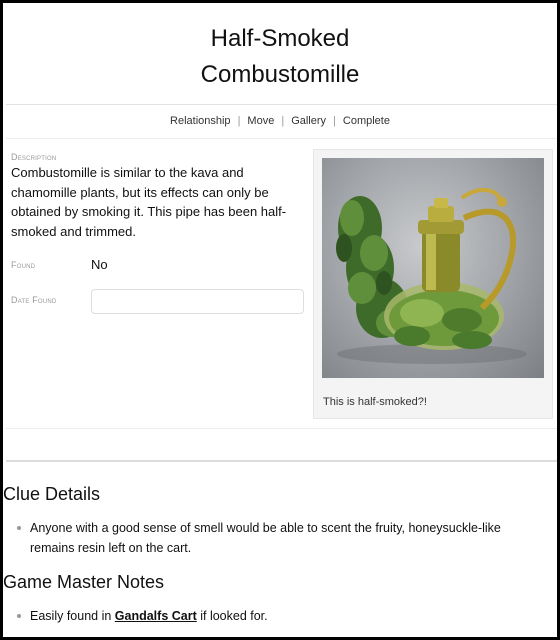 Image resolution: width=560 pixels, height=640 pixels. Describe the element at coordinates (52, 494) in the screenshot. I see `clue-details-heading: Clue Details` at that location.